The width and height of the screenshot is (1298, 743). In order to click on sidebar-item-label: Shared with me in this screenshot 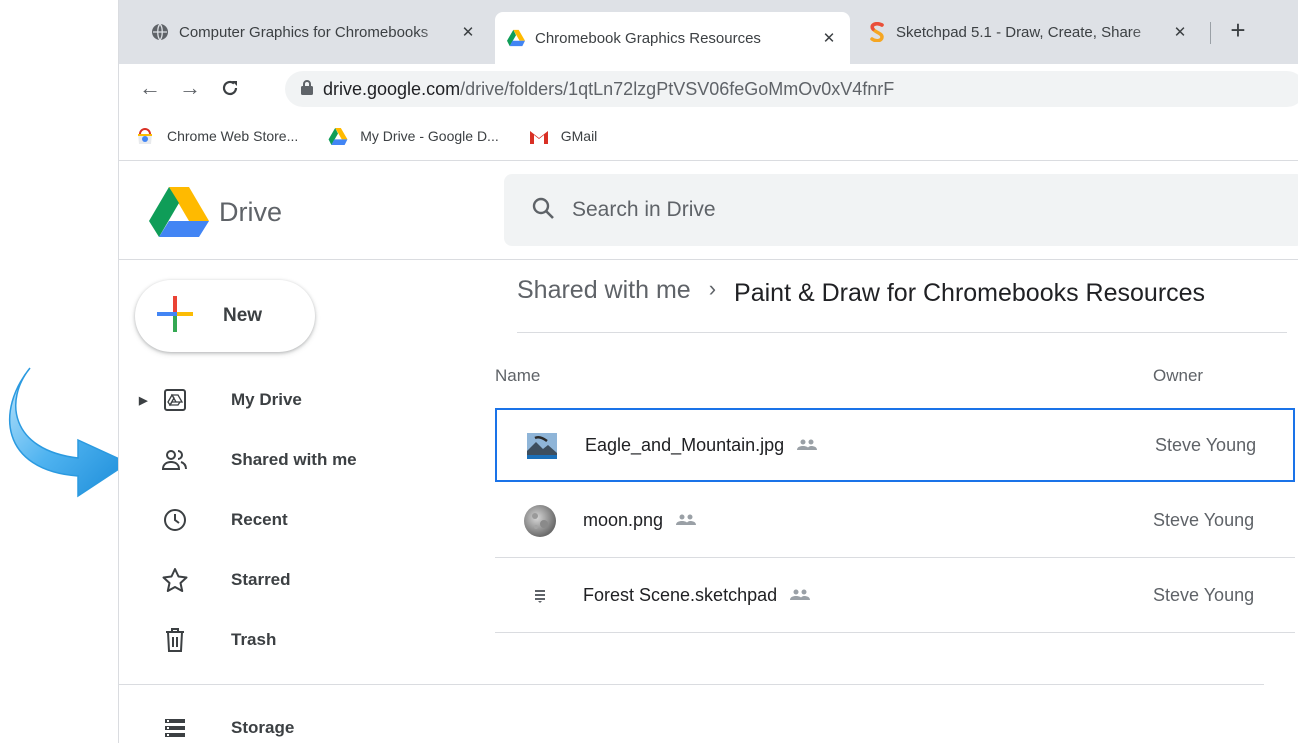, I will do `click(294, 459)`.